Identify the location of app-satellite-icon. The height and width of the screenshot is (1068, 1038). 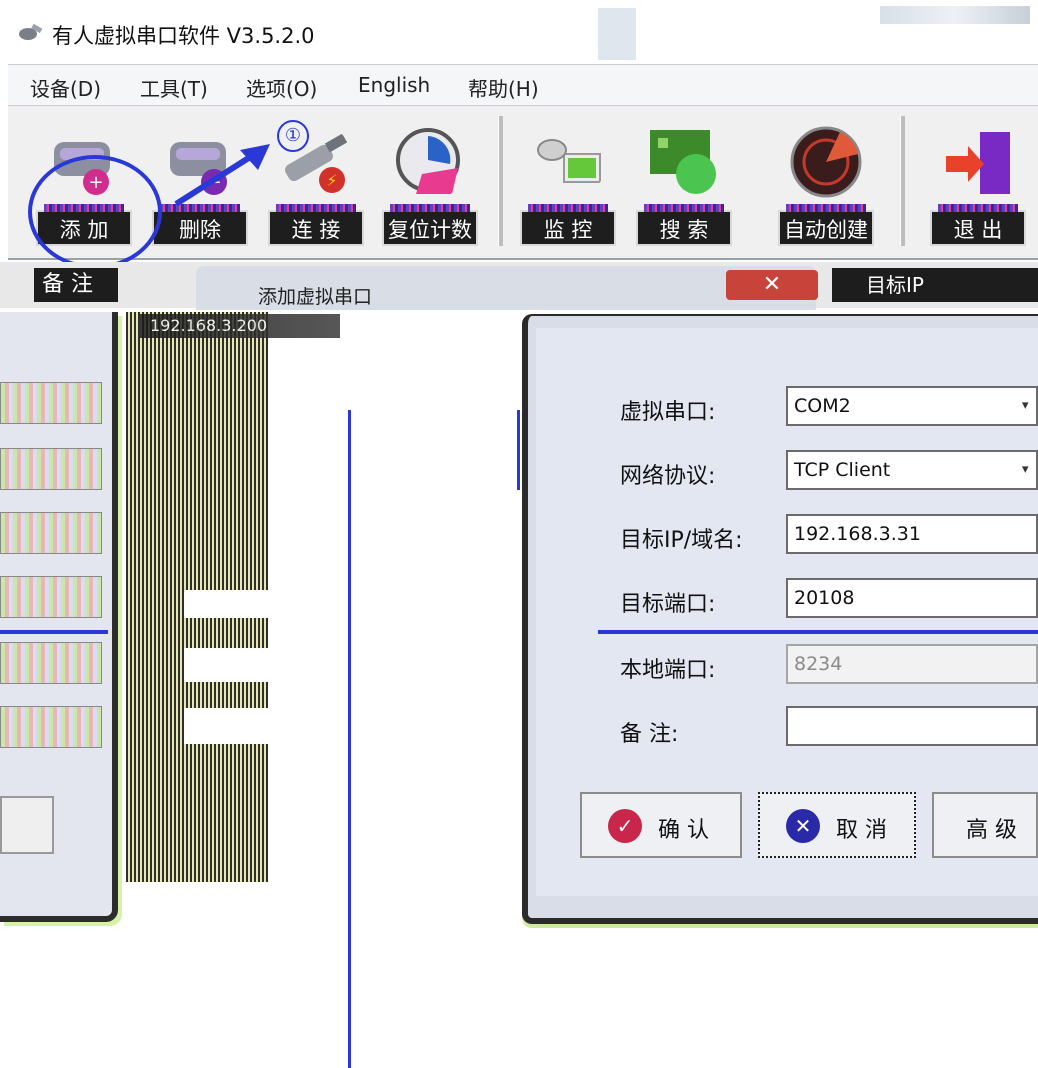
(31, 31).